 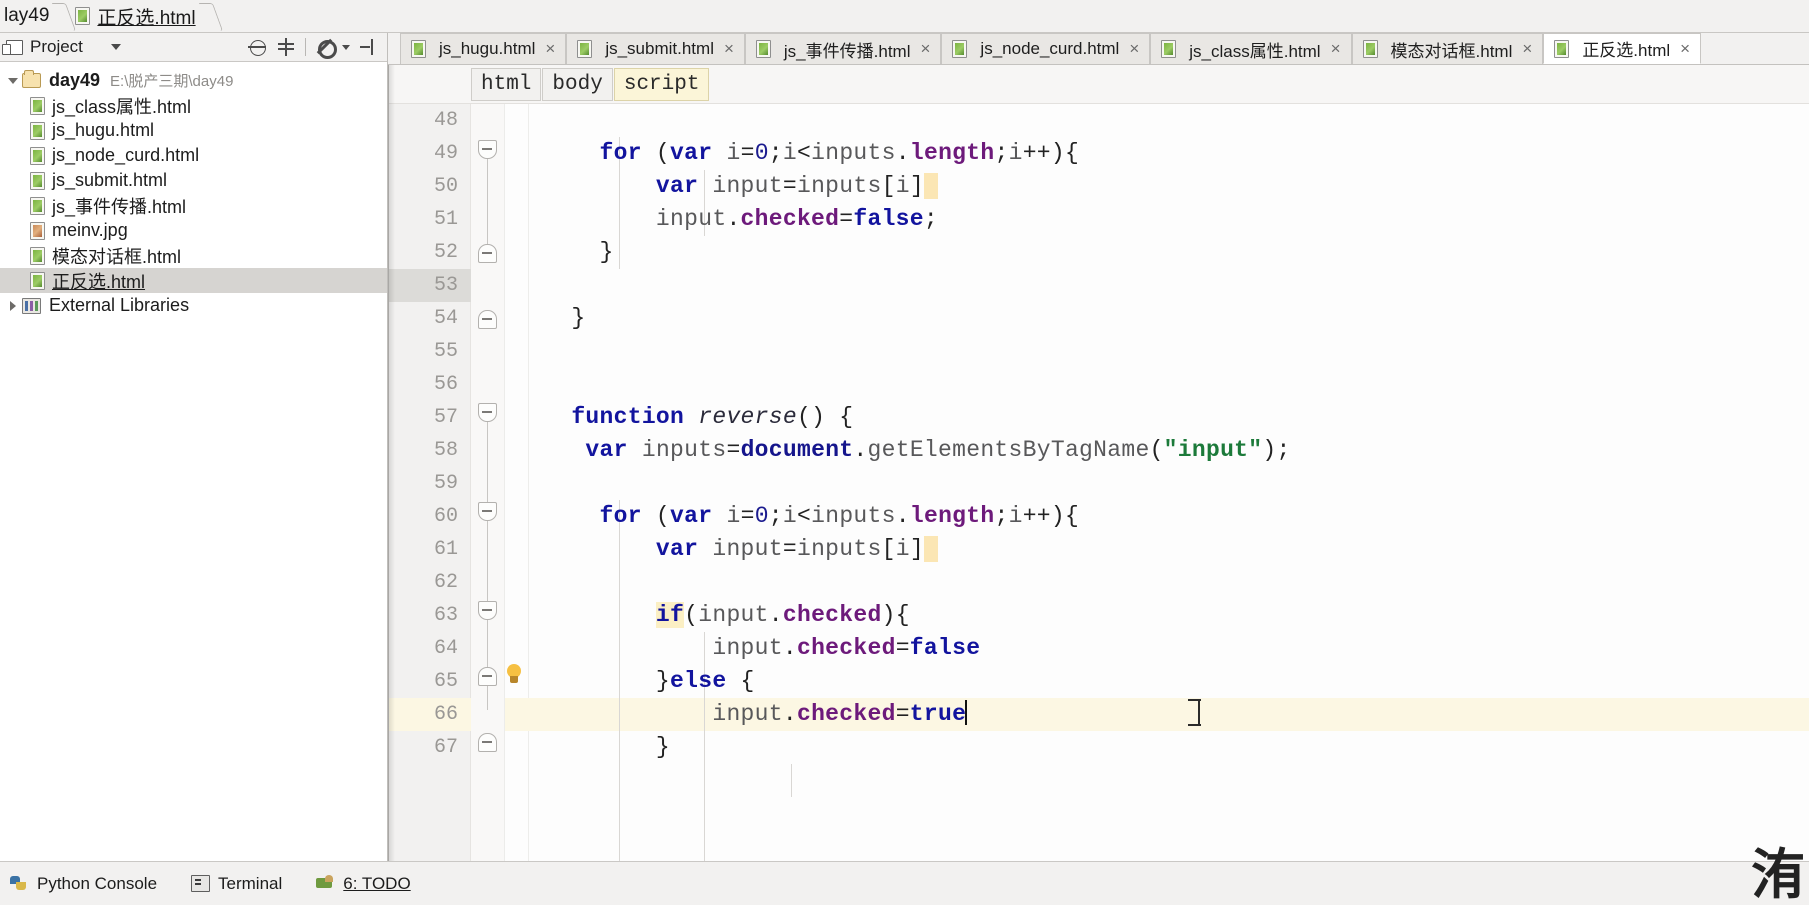 What do you see at coordinates (19, 883) in the screenshot?
I see `python-console-icon` at bounding box center [19, 883].